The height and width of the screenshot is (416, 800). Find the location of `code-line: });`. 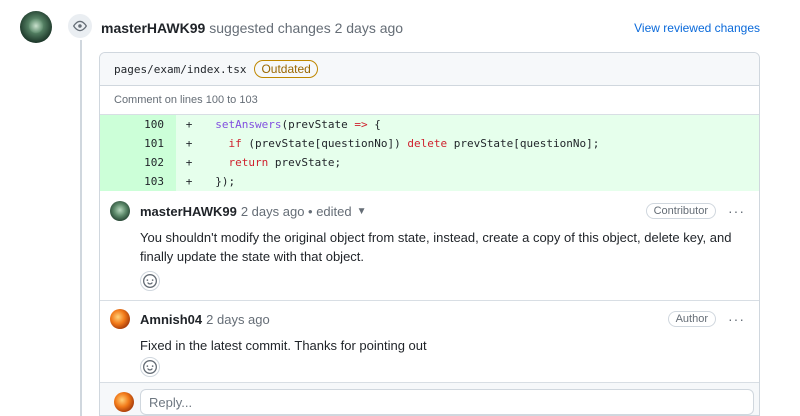

code-line: }); is located at coordinates (219, 181).